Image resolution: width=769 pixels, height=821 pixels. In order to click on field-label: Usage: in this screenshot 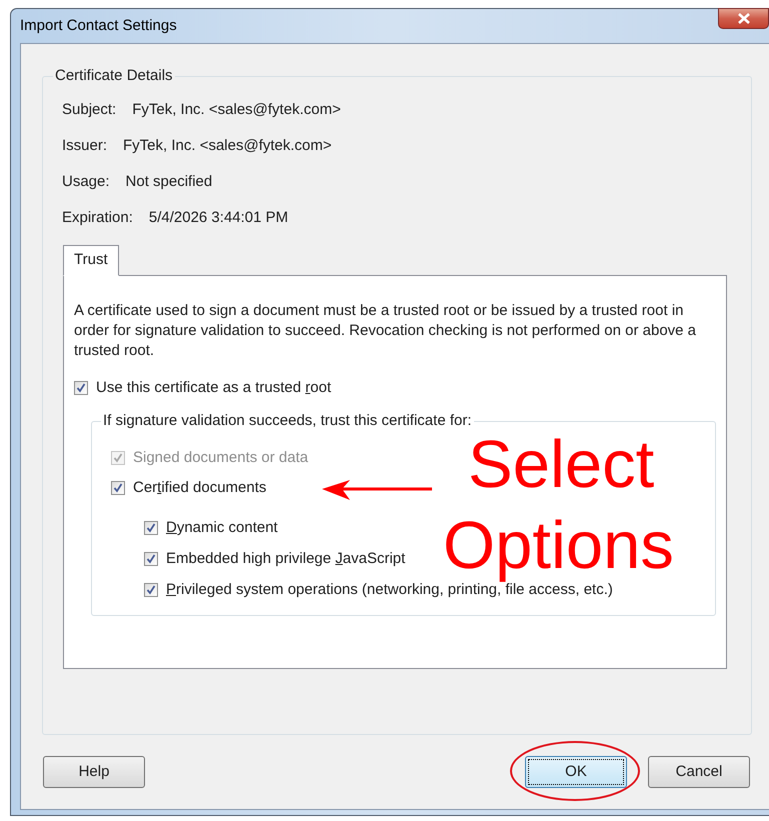, I will do `click(86, 182)`.